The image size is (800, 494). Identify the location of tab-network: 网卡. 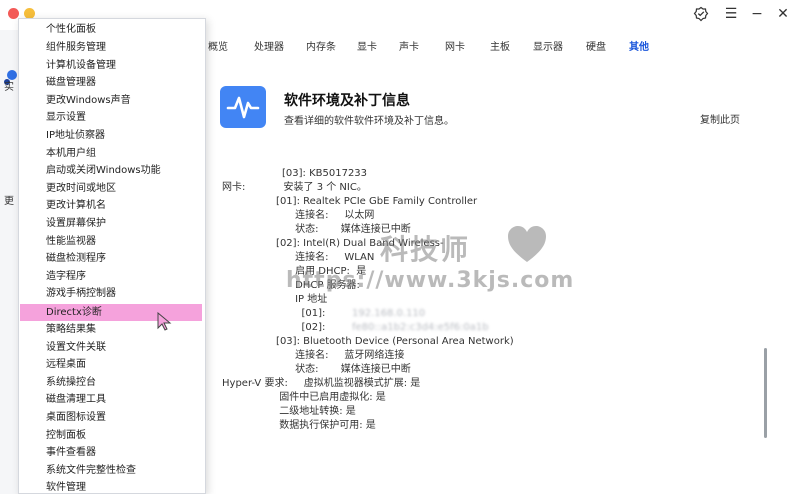
(455, 45).